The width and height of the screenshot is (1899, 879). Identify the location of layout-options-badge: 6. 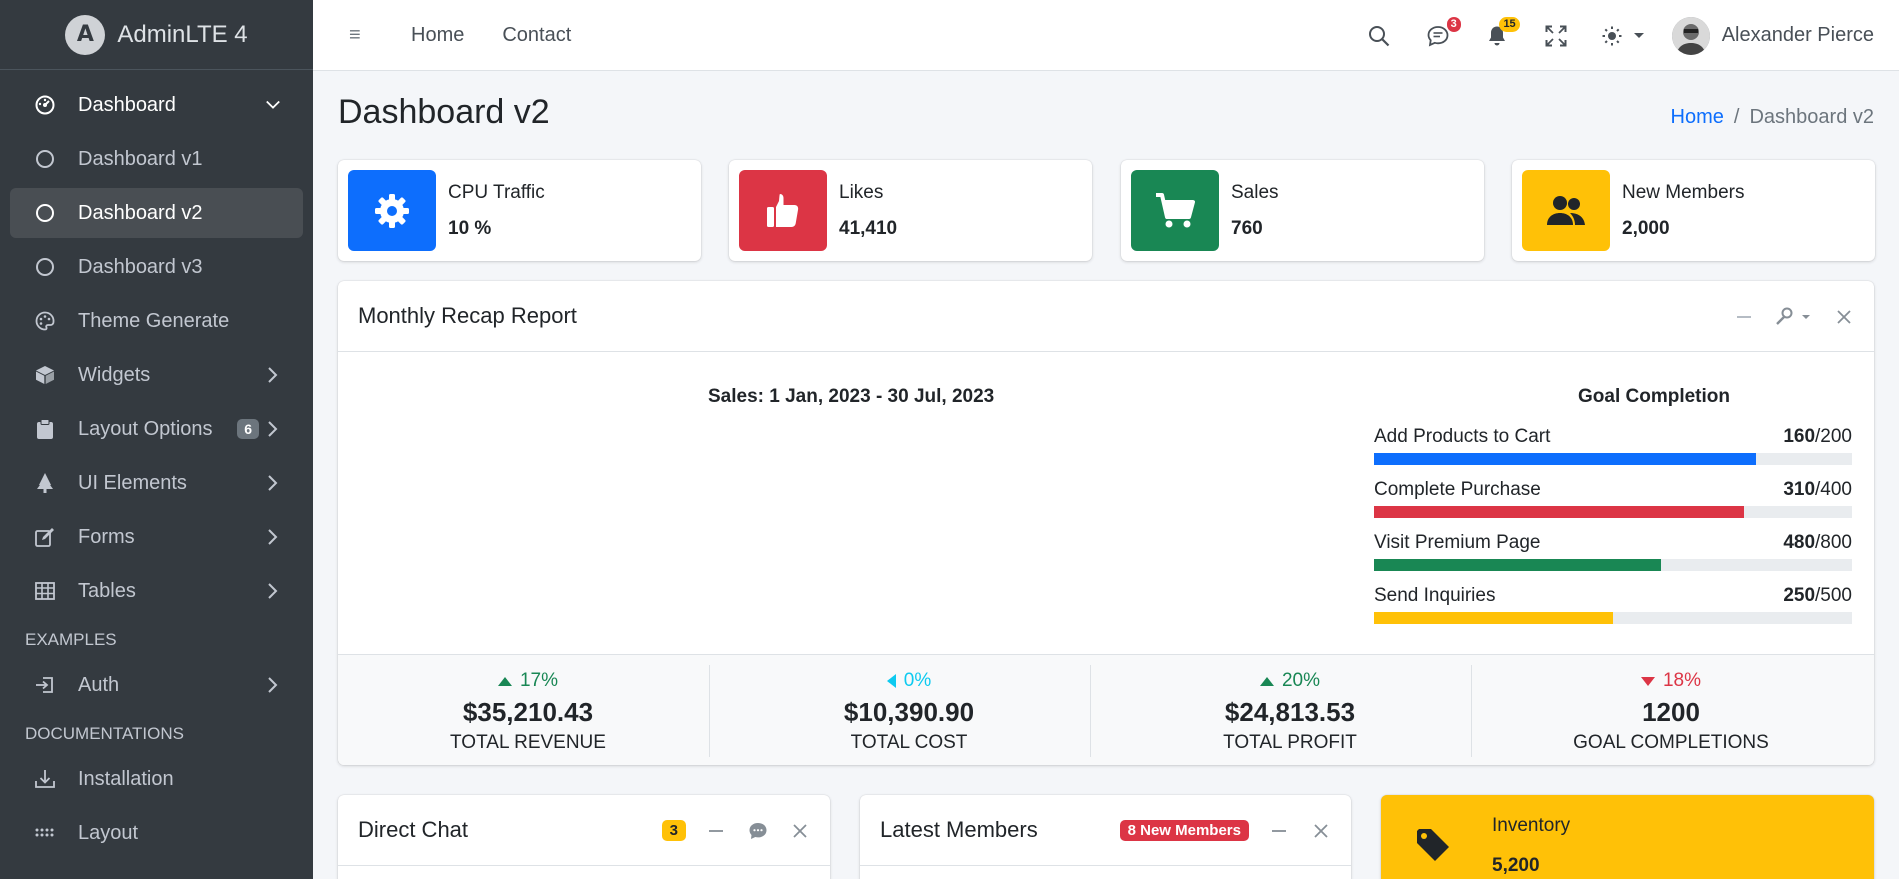
(248, 429).